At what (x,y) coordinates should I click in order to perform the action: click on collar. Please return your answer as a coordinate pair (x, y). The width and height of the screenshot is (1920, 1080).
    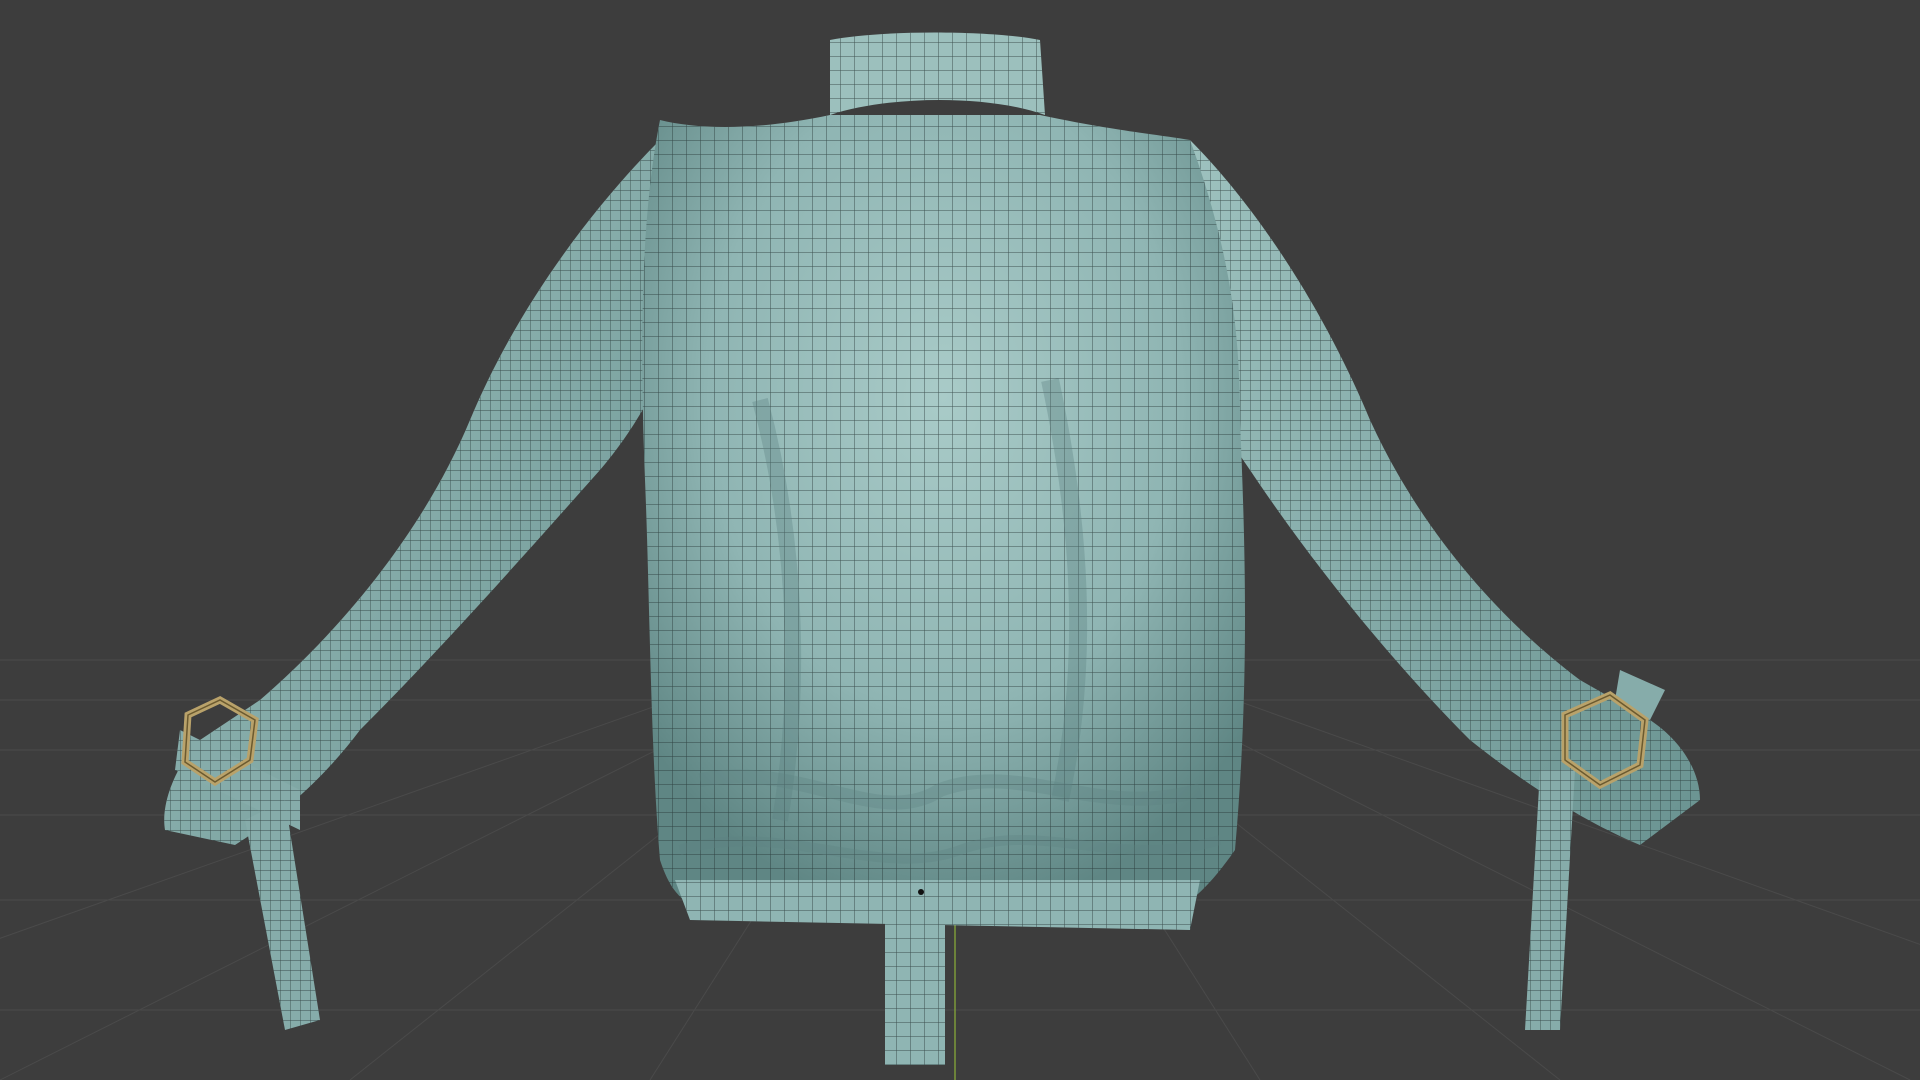
    Looking at the image, I should click on (937, 74).